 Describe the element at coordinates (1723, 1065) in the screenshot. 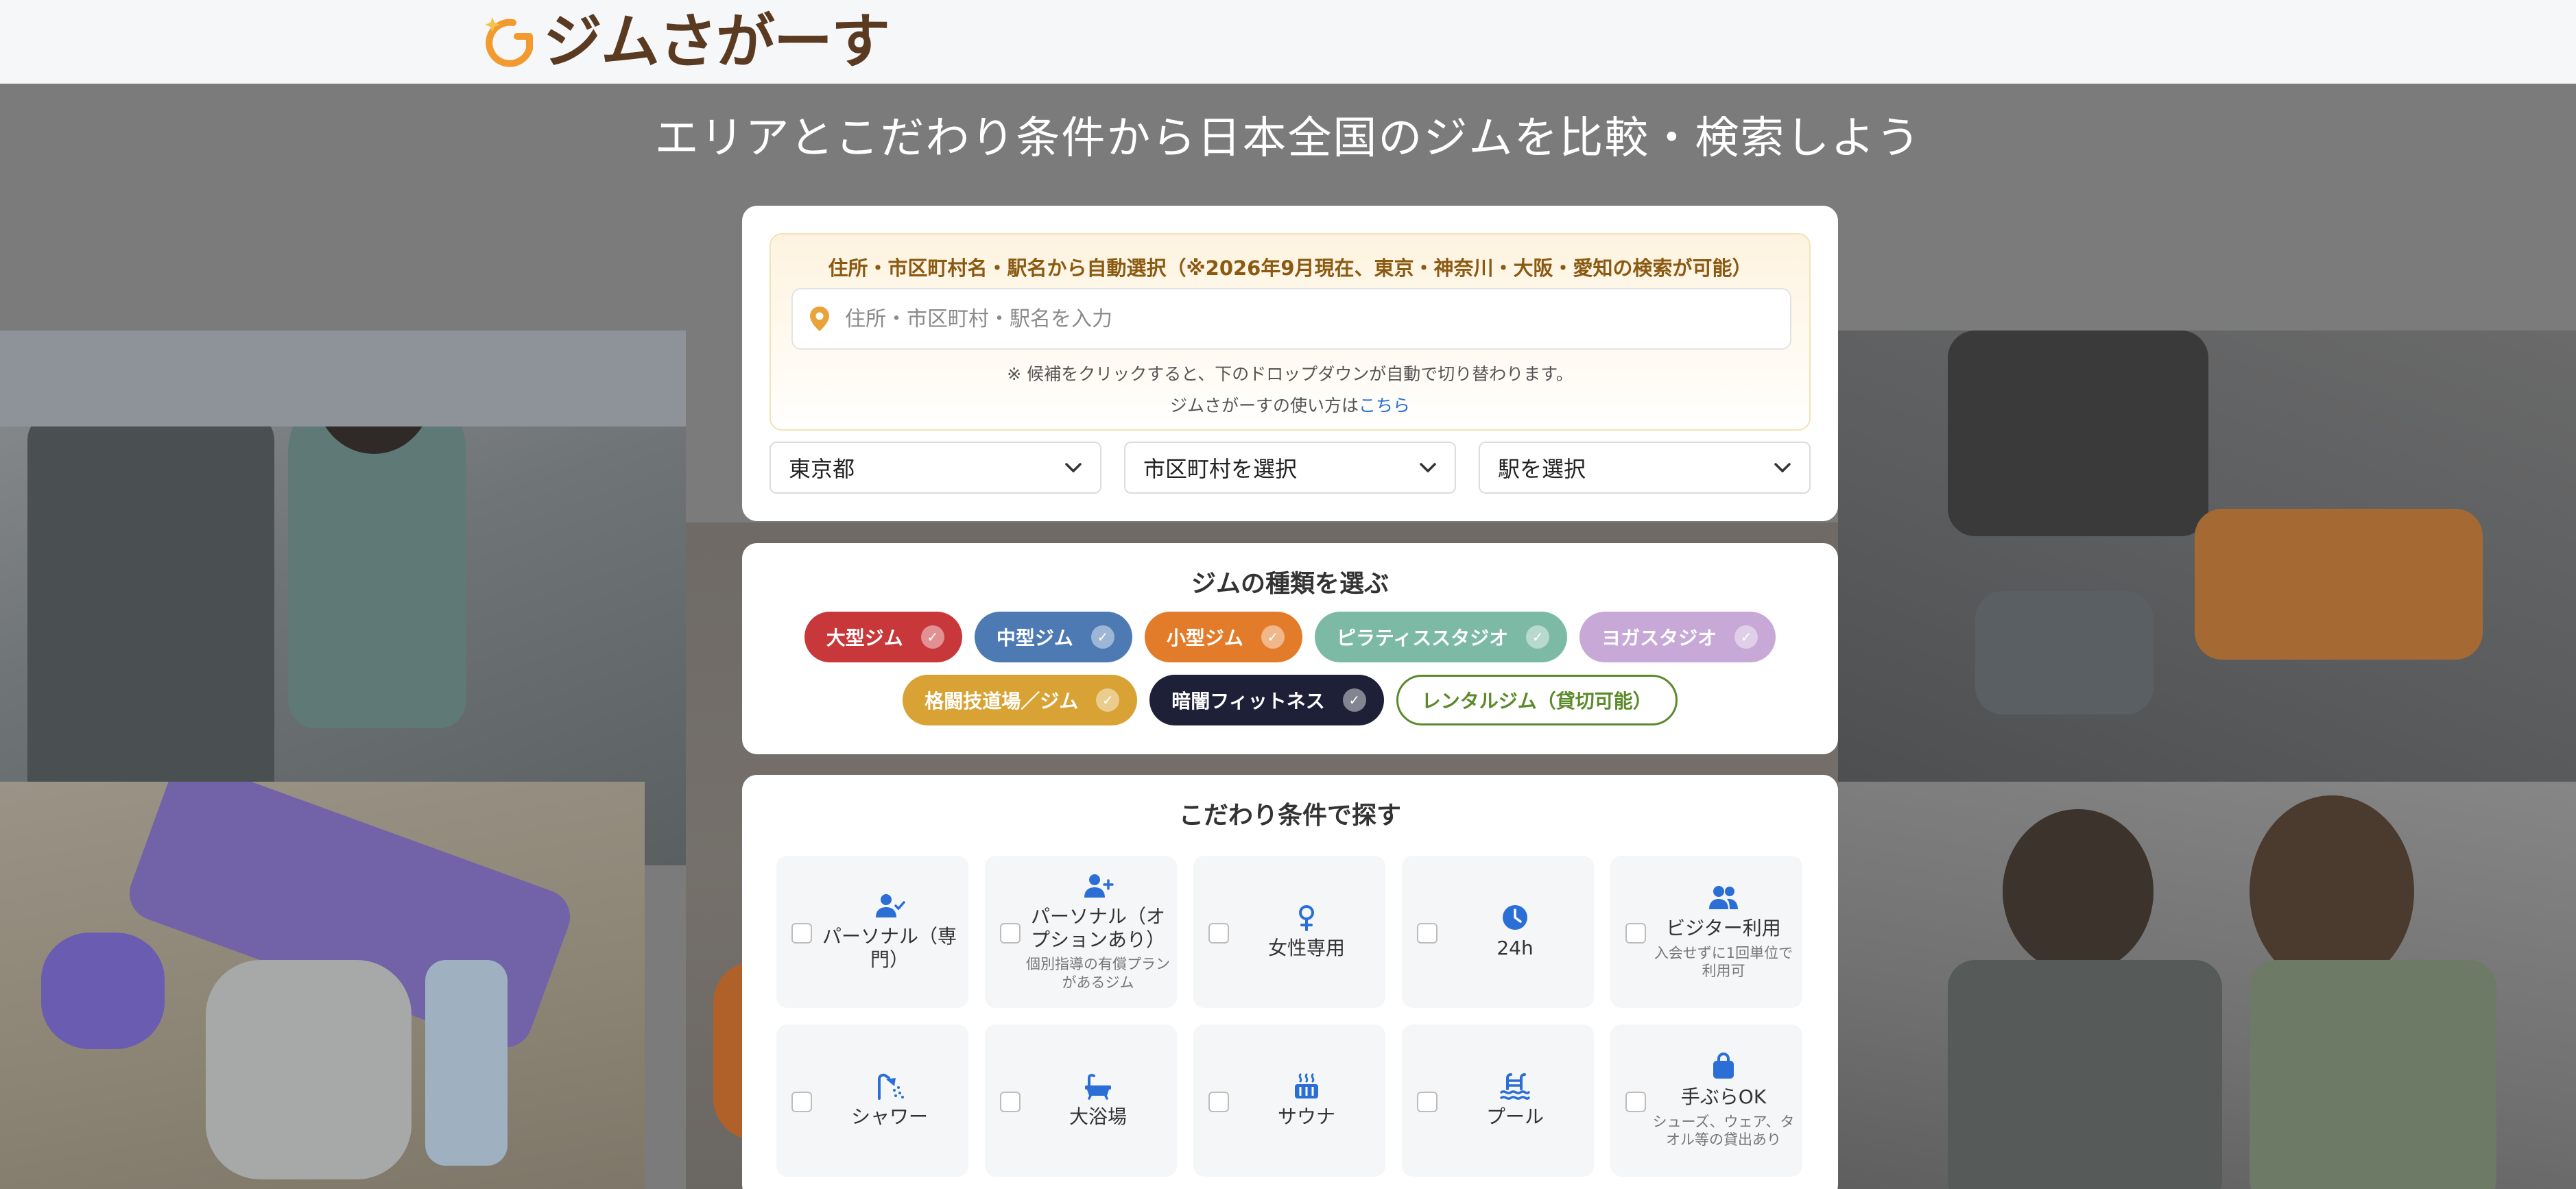

I see `bag-icon` at that location.